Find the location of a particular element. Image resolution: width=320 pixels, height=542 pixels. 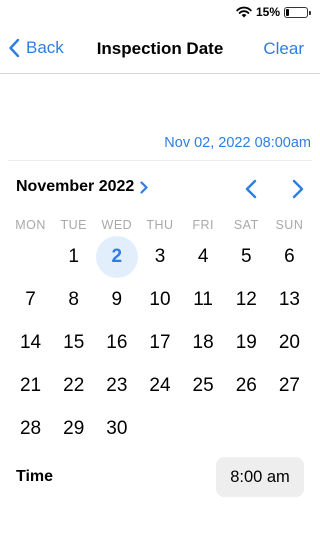

day-number: 17 is located at coordinates (160, 342).